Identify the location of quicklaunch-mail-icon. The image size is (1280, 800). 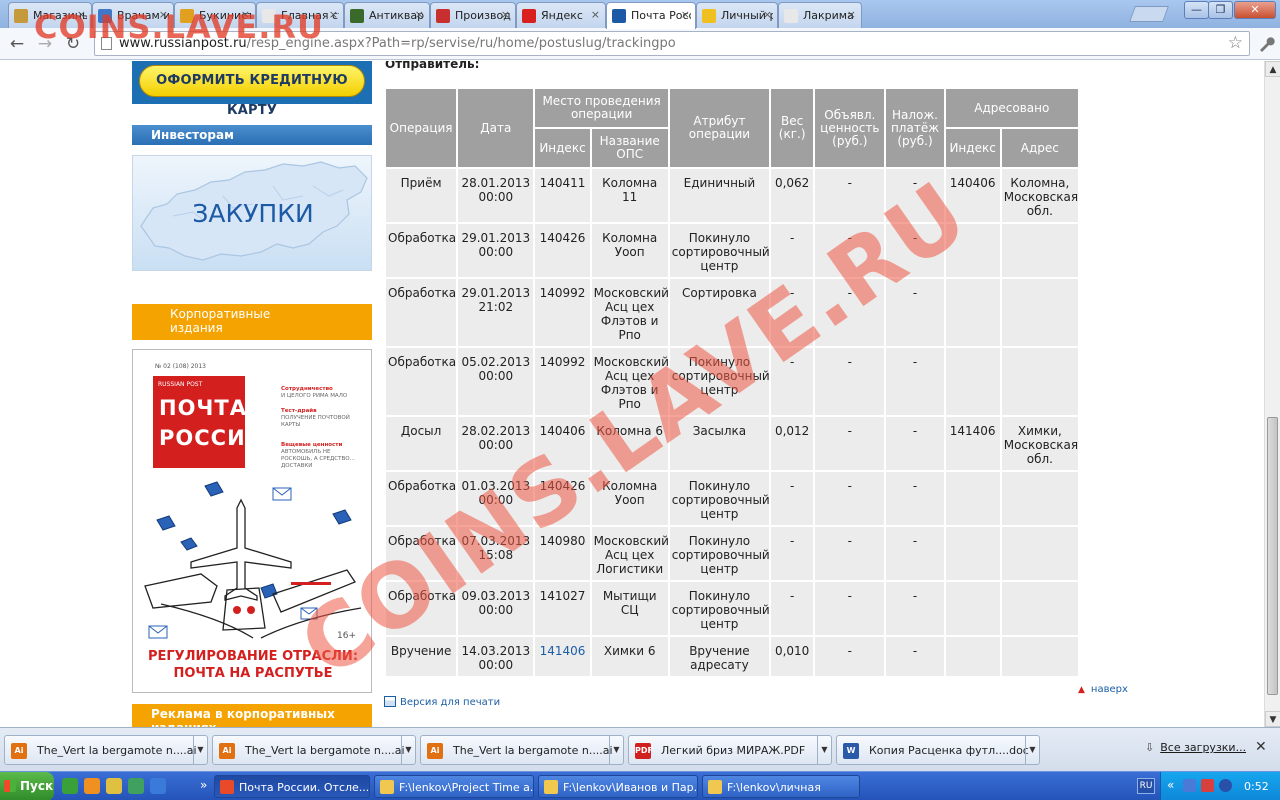
(92, 786).